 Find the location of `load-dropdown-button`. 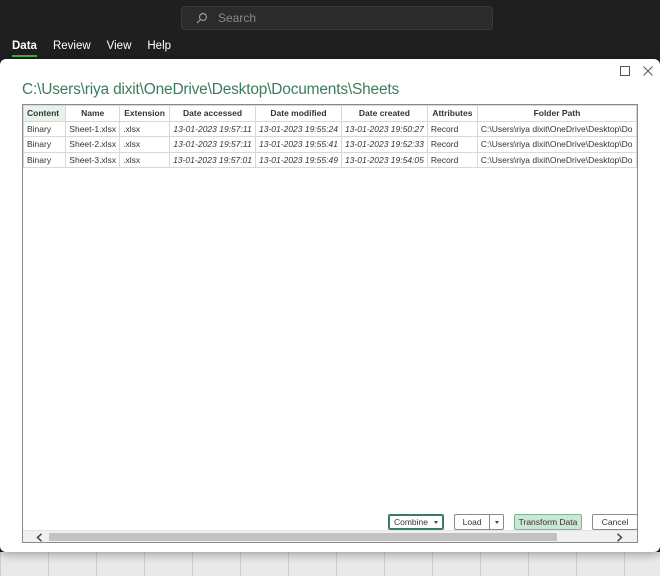

load-dropdown-button is located at coordinates (496, 522).